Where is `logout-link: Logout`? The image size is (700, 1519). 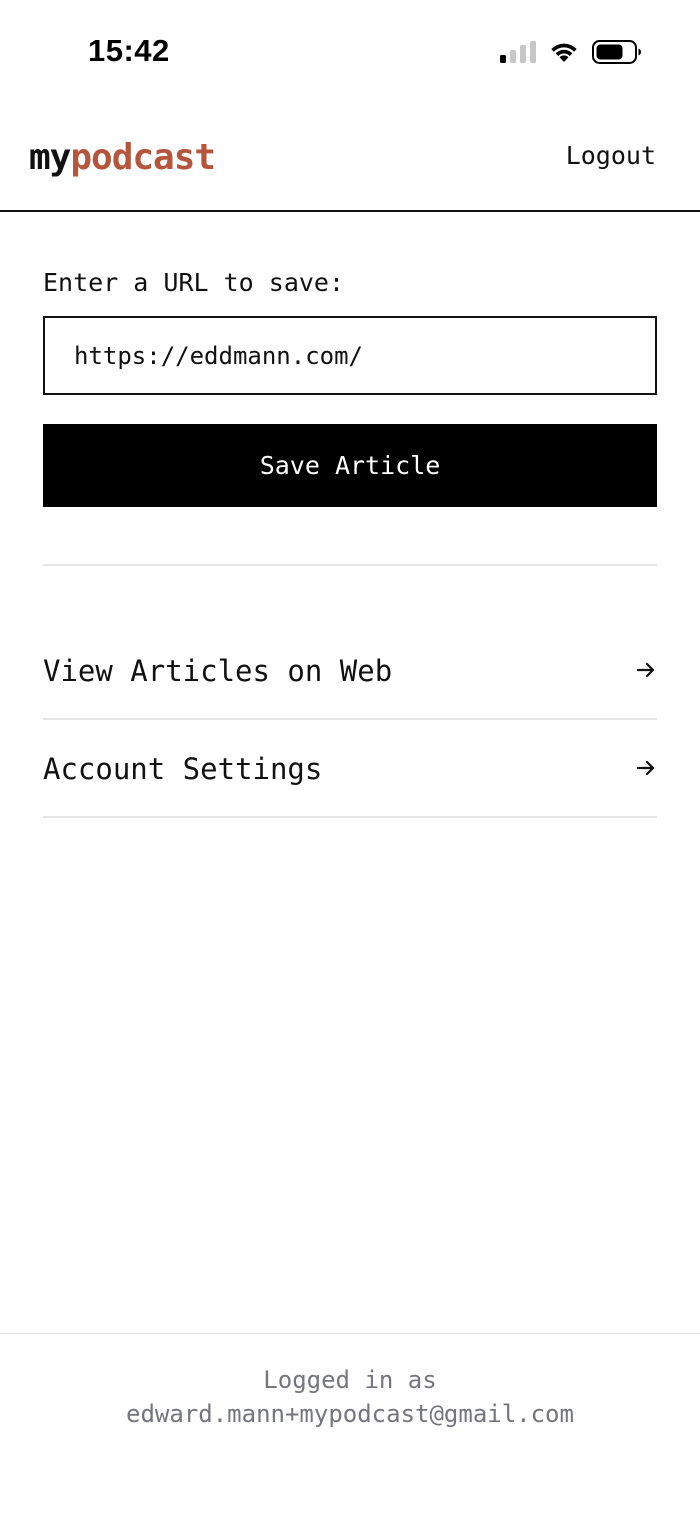 logout-link: Logout is located at coordinates (611, 155).